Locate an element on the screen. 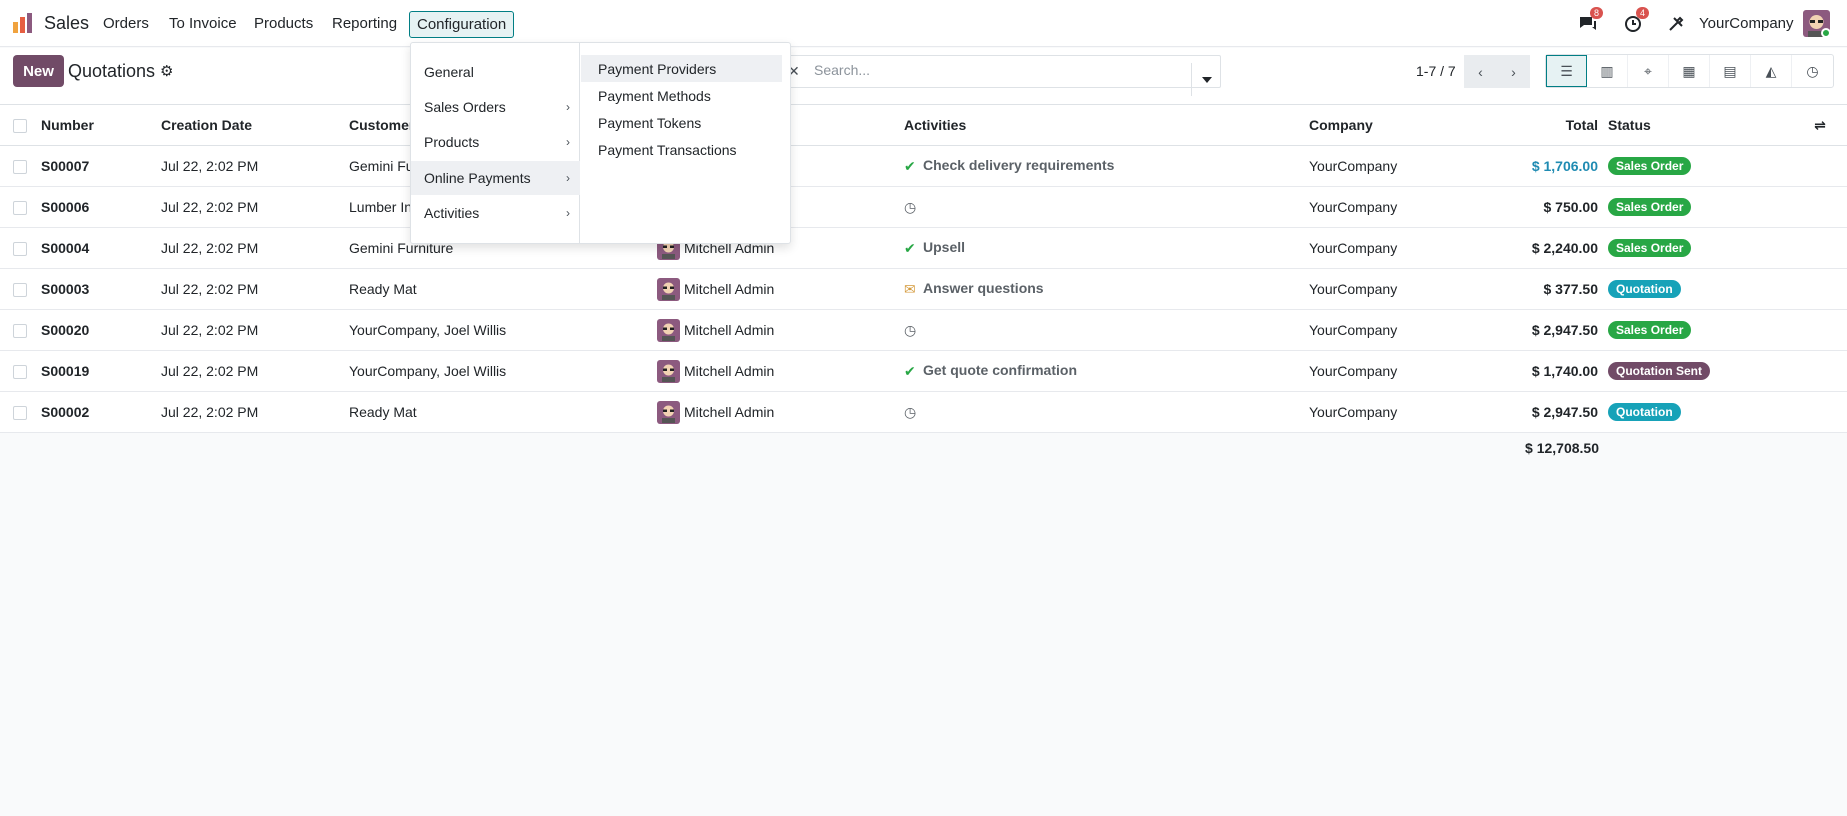 Image resolution: width=1847 pixels, height=816 pixels. dd-item-online-payments: Online Payments › is located at coordinates (495, 178).